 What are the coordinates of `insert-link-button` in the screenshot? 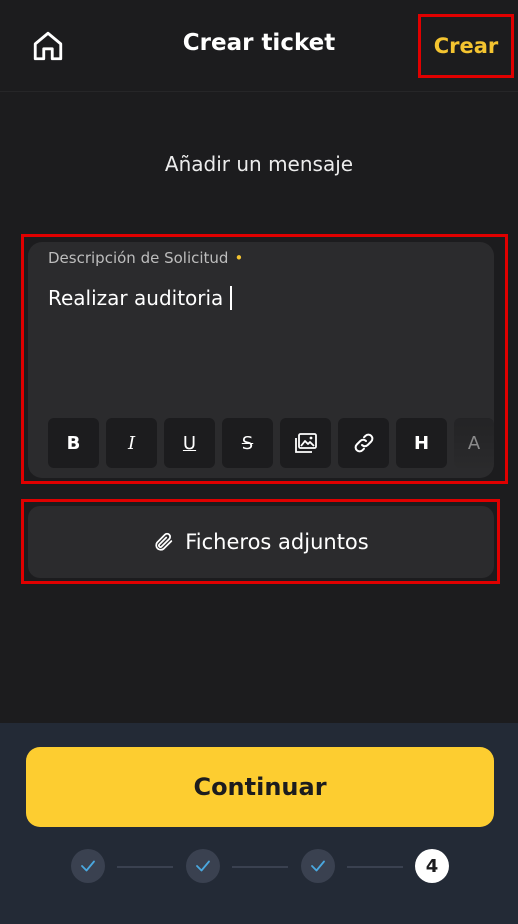 It's located at (363, 443).